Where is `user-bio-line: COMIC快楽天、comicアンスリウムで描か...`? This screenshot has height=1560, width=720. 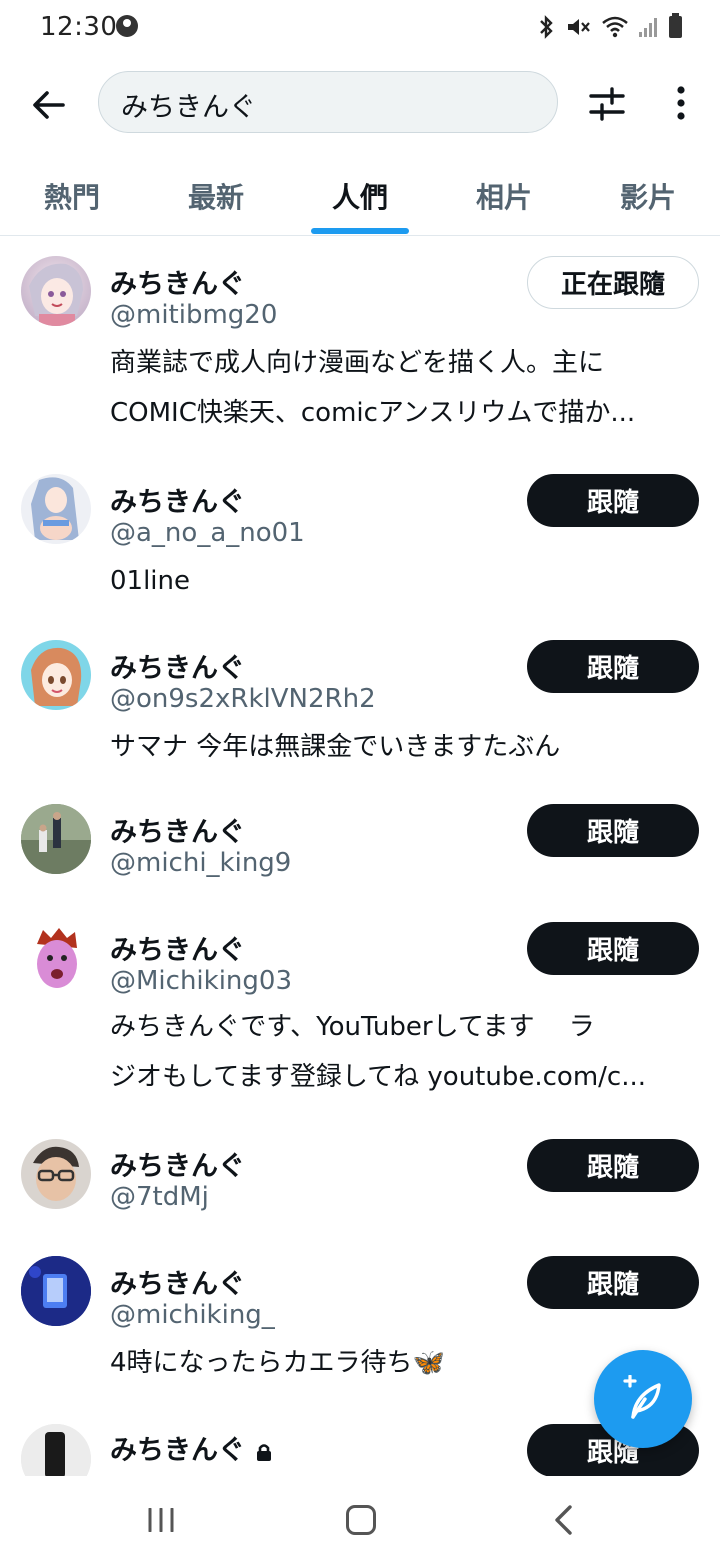 user-bio-line: COMIC快楽天、comicアンスリウムで描か... is located at coordinates (373, 413).